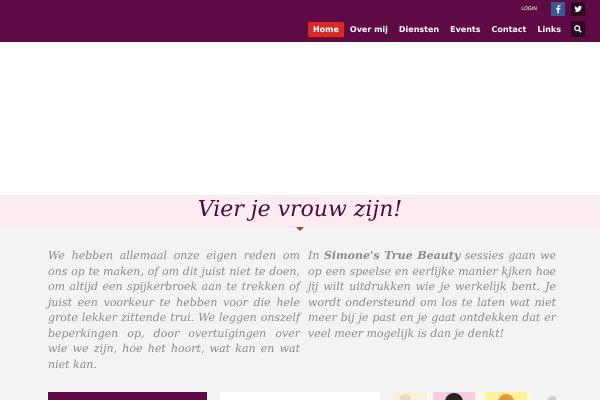 Image resolution: width=600 pixels, height=400 pixels. I want to click on nav-tab: Home, so click(326, 29).